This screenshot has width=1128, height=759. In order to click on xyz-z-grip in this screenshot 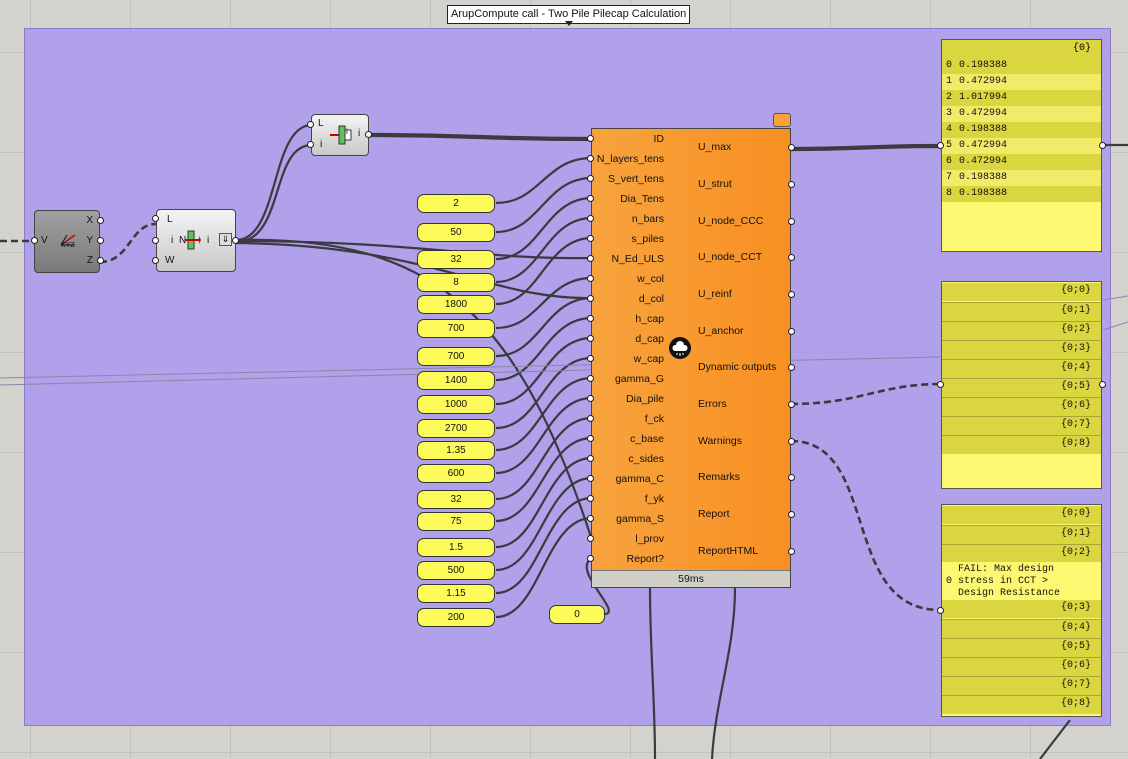, I will do `click(100, 260)`.